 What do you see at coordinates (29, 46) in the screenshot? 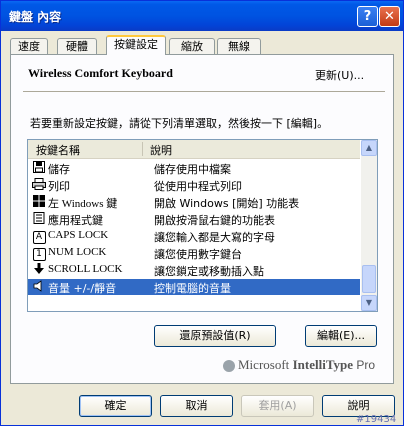
I see `tab-speed: 速度` at bounding box center [29, 46].